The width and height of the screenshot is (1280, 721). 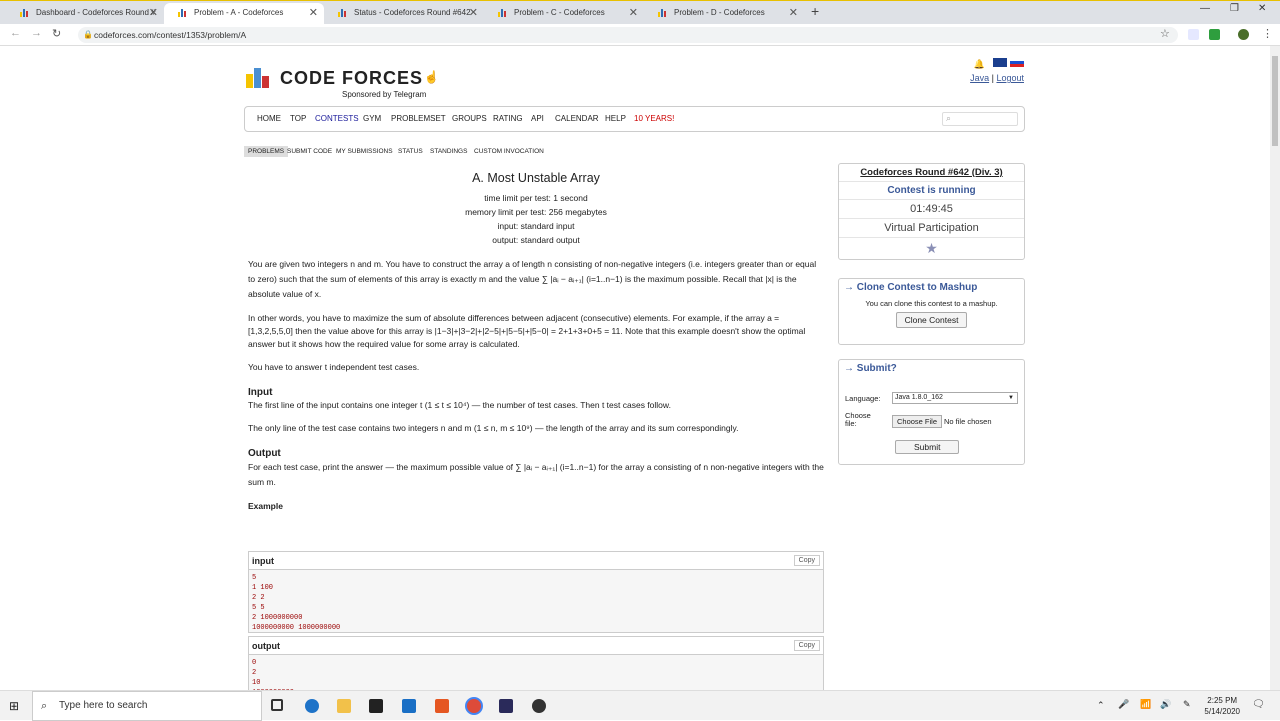 What do you see at coordinates (309, 151) in the screenshot?
I see `submenu-submit-code: SUBMIT CODE` at bounding box center [309, 151].